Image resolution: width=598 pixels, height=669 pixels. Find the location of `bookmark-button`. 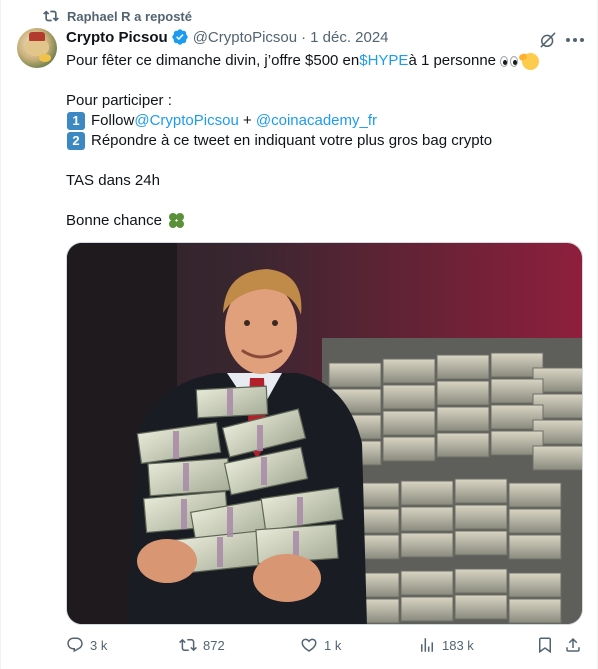

bookmark-button is located at coordinates (545, 645).